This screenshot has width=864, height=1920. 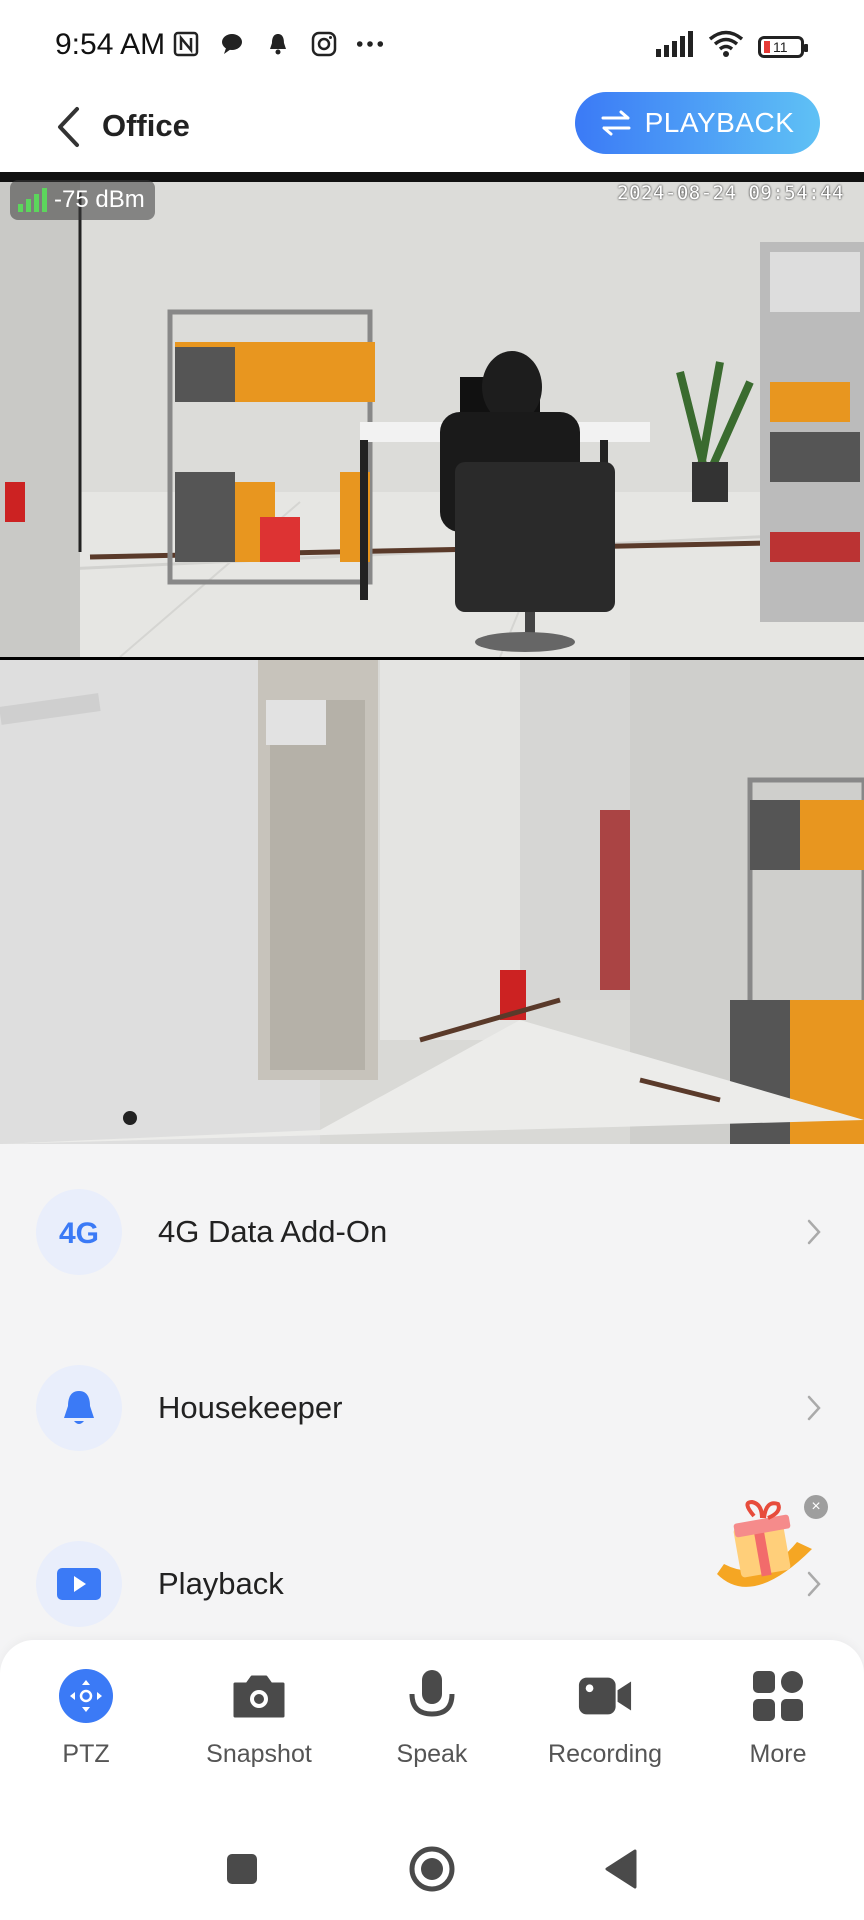 What do you see at coordinates (778, 1696) in the screenshot?
I see `grid-icon` at bounding box center [778, 1696].